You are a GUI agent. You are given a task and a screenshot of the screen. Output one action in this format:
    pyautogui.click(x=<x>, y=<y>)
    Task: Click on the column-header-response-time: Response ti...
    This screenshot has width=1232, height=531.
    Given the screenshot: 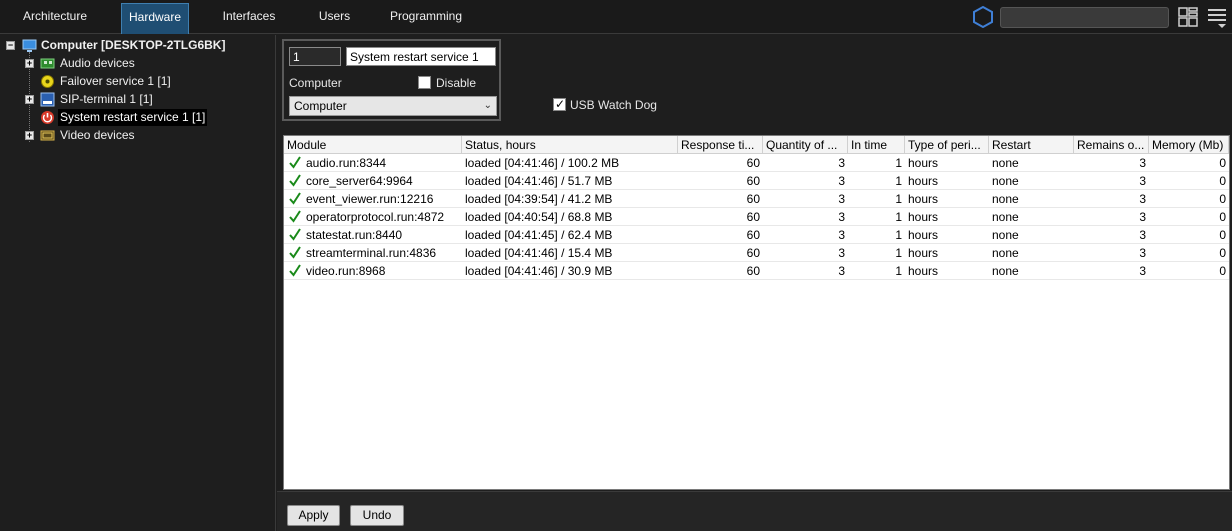 What is the action you would take?
    pyautogui.click(x=720, y=145)
    